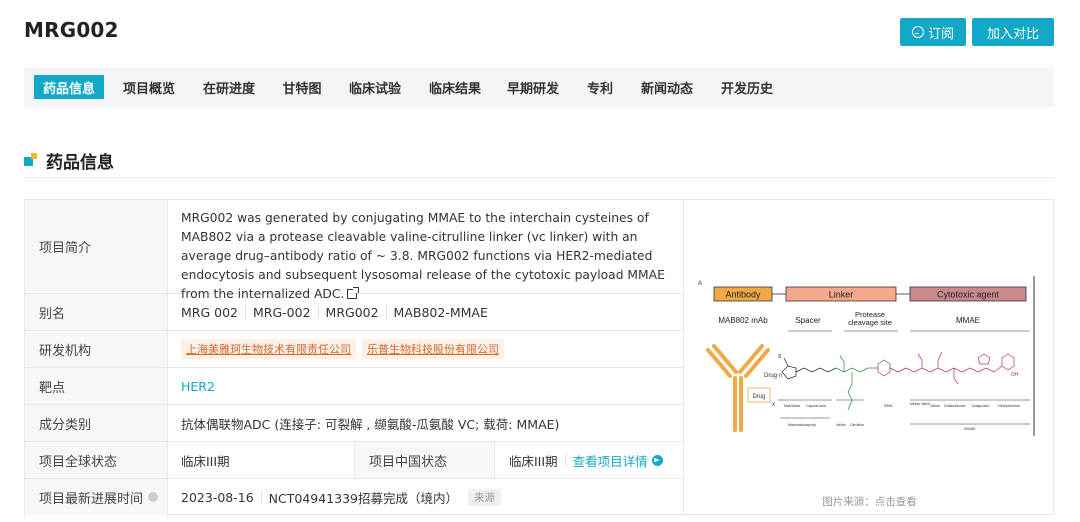 This screenshot has height=522, width=1080. What do you see at coordinates (869, 501) in the screenshot?
I see `figure-caption: 图片来源：点击查看` at bounding box center [869, 501].